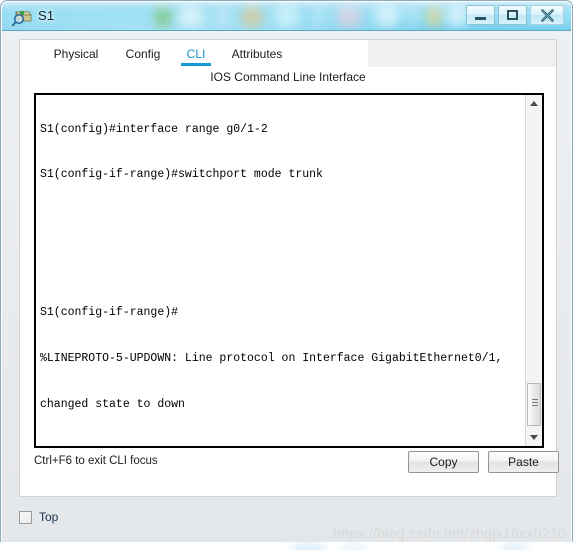 This screenshot has width=573, height=550. I want to click on tab-physical: Physical, so click(76, 53).